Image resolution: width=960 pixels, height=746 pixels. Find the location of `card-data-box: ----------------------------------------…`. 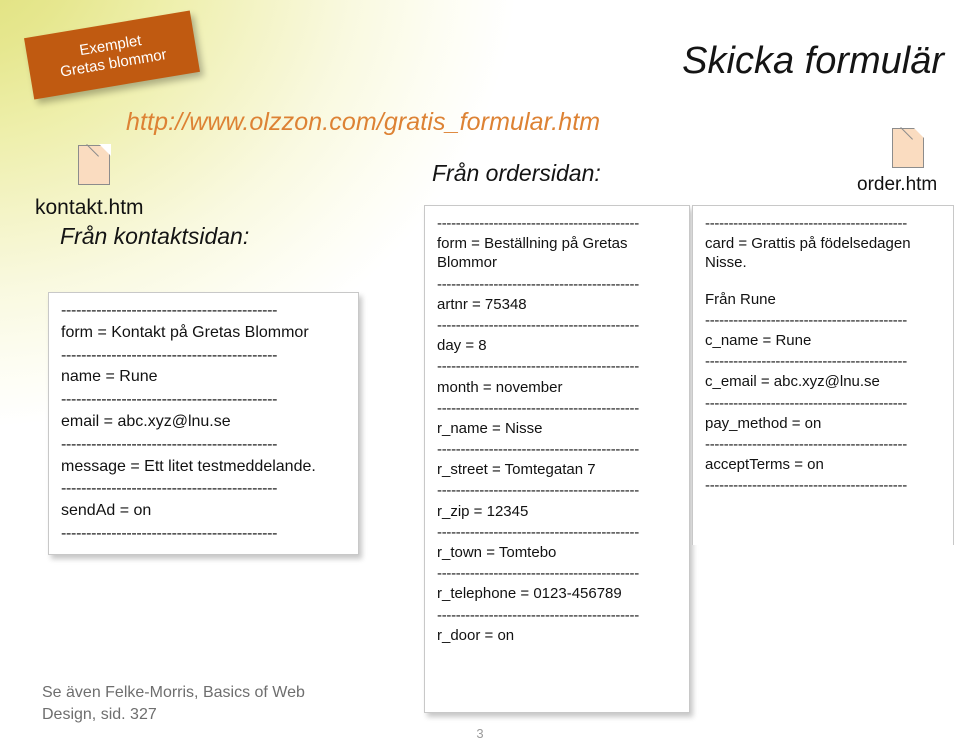

card-data-box: ----------------------------------------… is located at coordinates (823, 375).